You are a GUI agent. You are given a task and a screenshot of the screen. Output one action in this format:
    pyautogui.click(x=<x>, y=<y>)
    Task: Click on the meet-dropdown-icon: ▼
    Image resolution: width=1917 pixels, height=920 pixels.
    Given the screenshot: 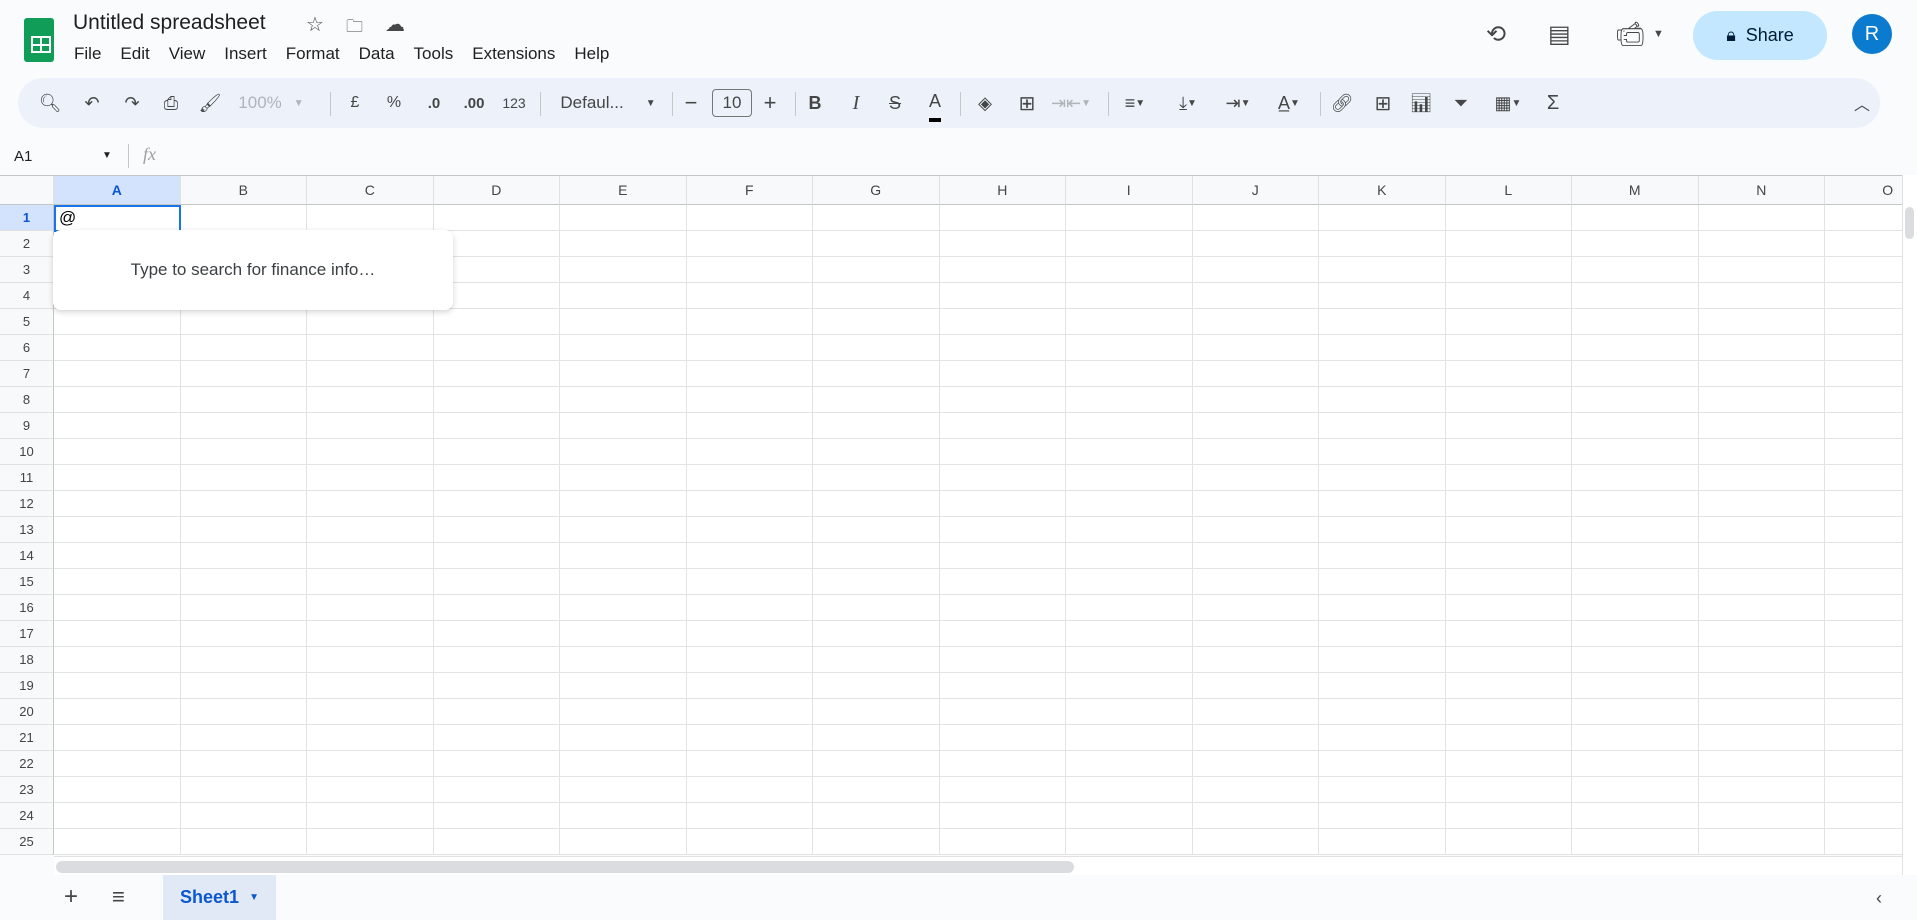 What is the action you would take?
    pyautogui.click(x=1658, y=34)
    